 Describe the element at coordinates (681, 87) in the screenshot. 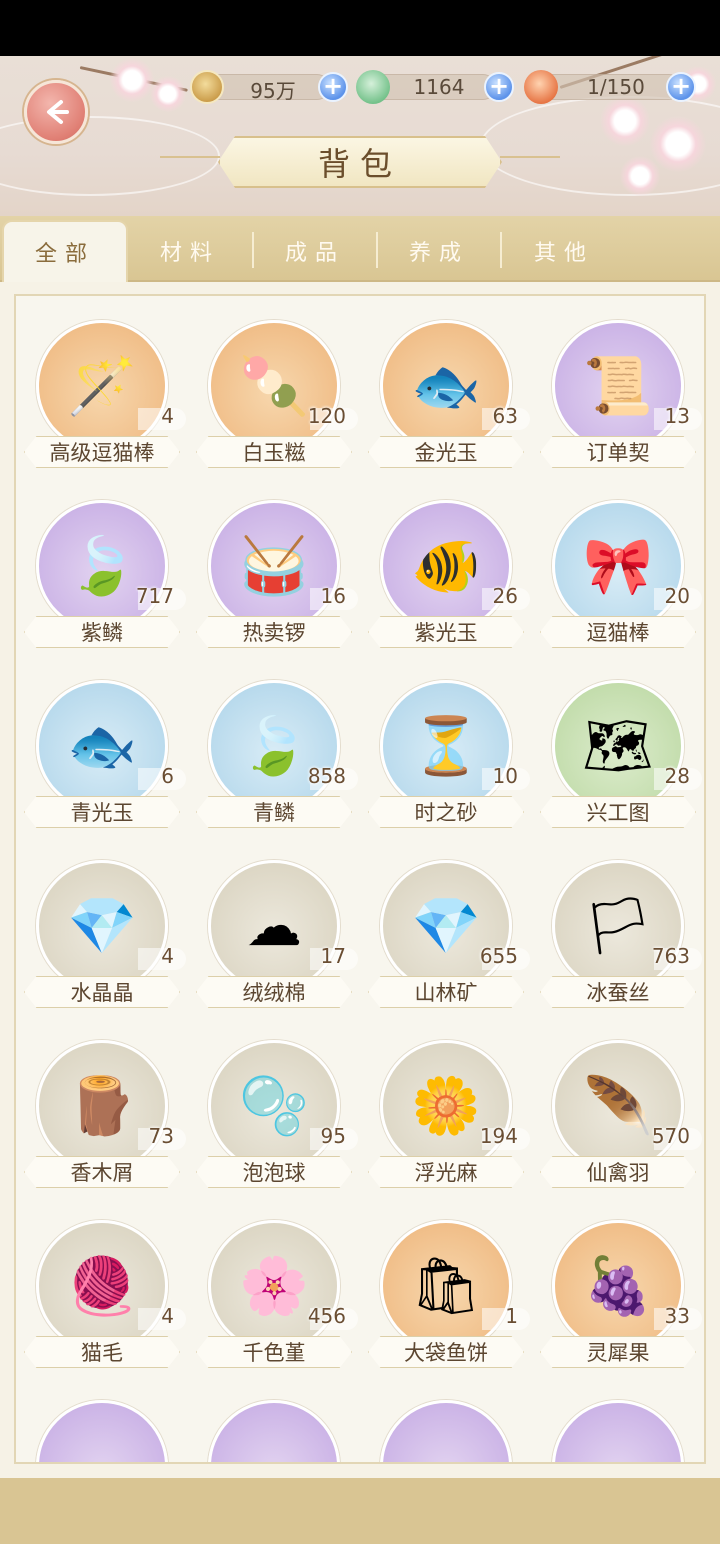

I see `add-capacity-button: +` at that location.